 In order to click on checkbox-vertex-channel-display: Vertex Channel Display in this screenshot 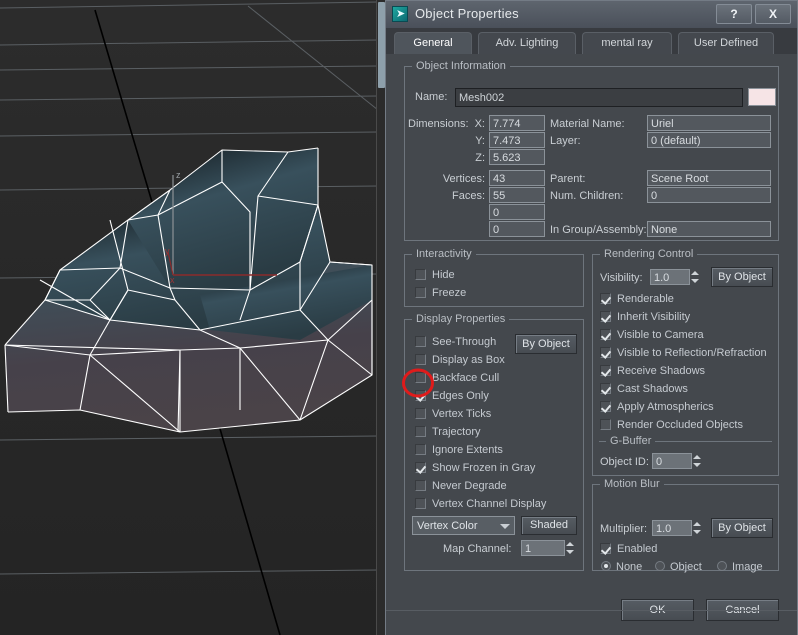, I will do `click(480, 504)`.